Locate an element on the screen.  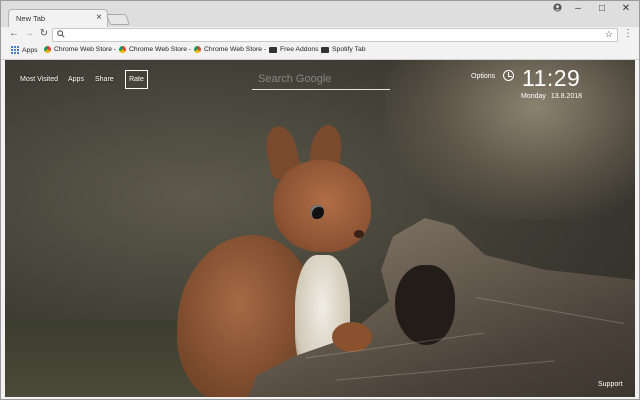
share-link: Share is located at coordinates (104, 79).